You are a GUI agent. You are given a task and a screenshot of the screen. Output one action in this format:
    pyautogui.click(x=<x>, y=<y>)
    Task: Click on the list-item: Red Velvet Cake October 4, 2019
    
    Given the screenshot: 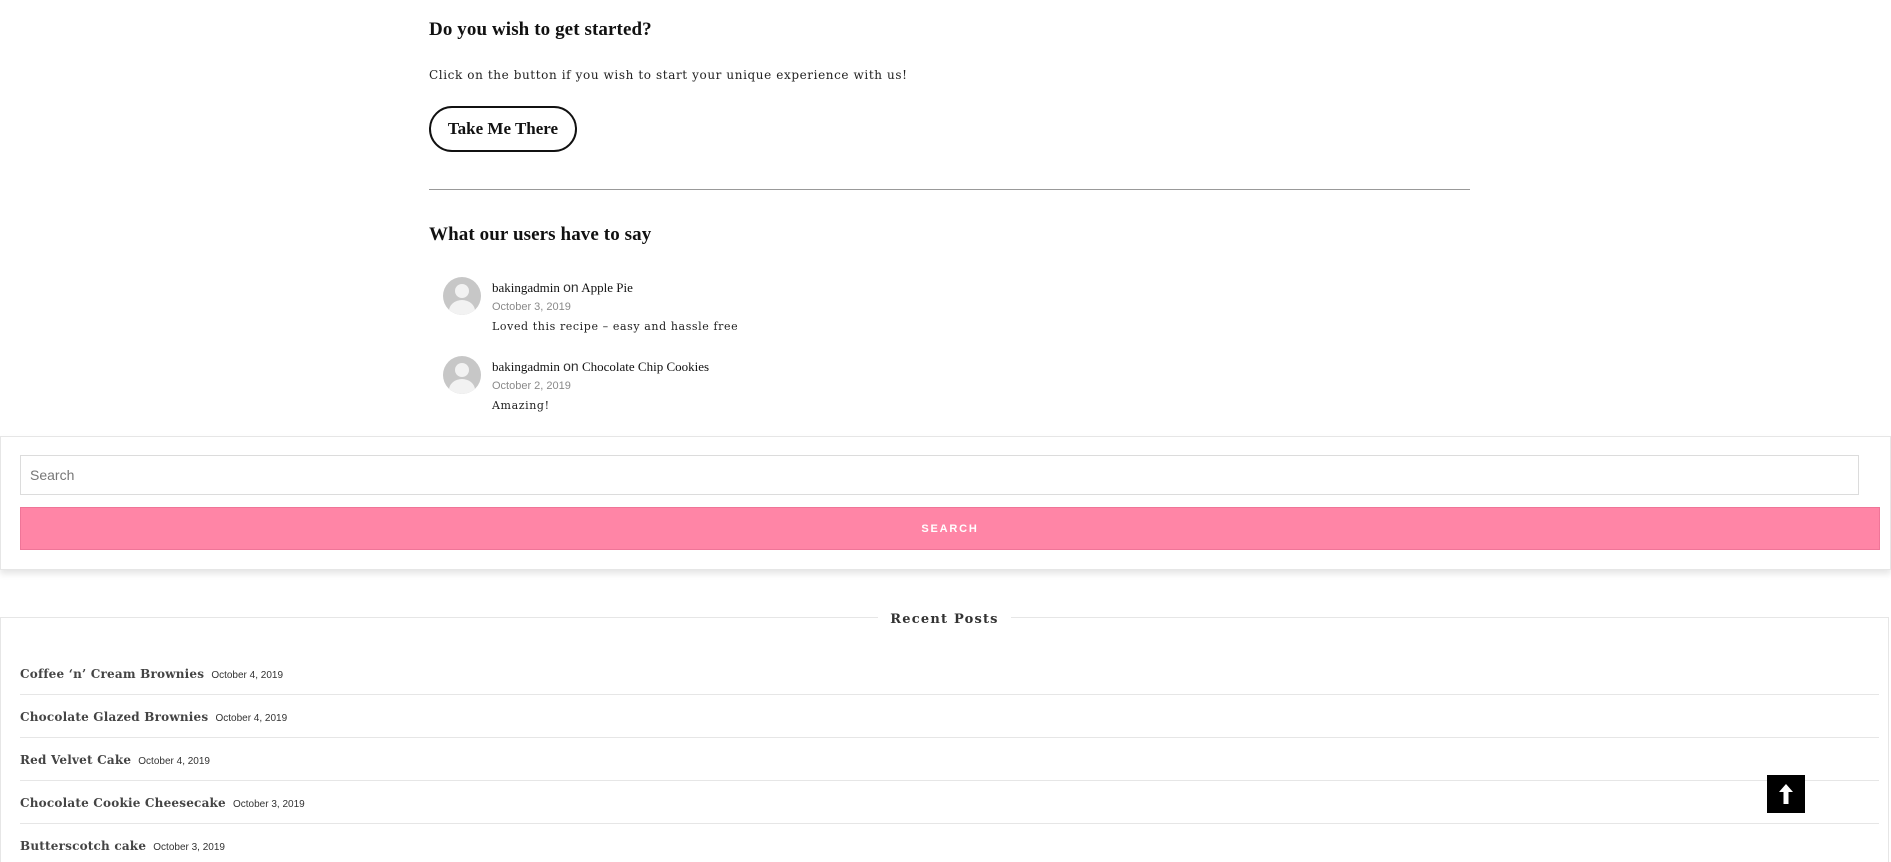 What is the action you would take?
    pyautogui.click(x=949, y=759)
    